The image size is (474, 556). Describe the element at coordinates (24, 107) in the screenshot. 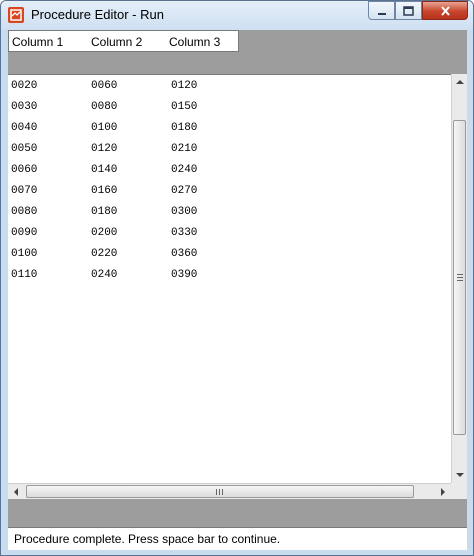

I see `cell-column-1: 0030` at that location.